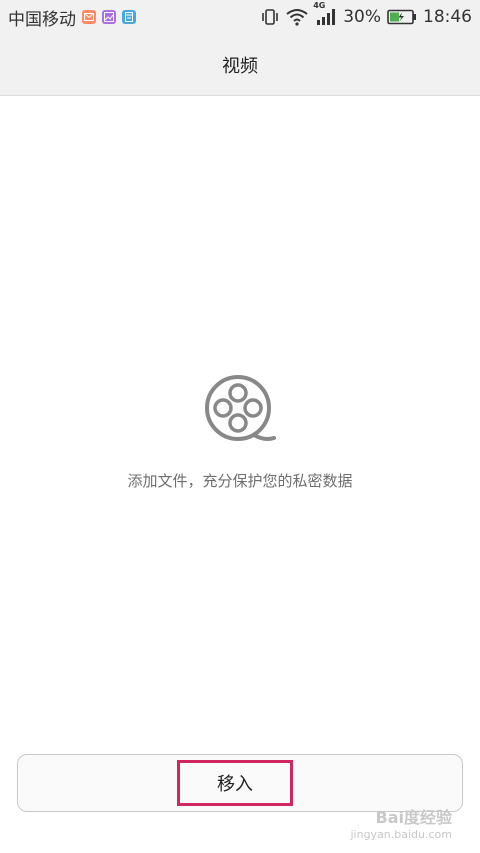 The width and height of the screenshot is (480, 853). What do you see at coordinates (402, 17) in the screenshot?
I see `battery-charging-icon` at bounding box center [402, 17].